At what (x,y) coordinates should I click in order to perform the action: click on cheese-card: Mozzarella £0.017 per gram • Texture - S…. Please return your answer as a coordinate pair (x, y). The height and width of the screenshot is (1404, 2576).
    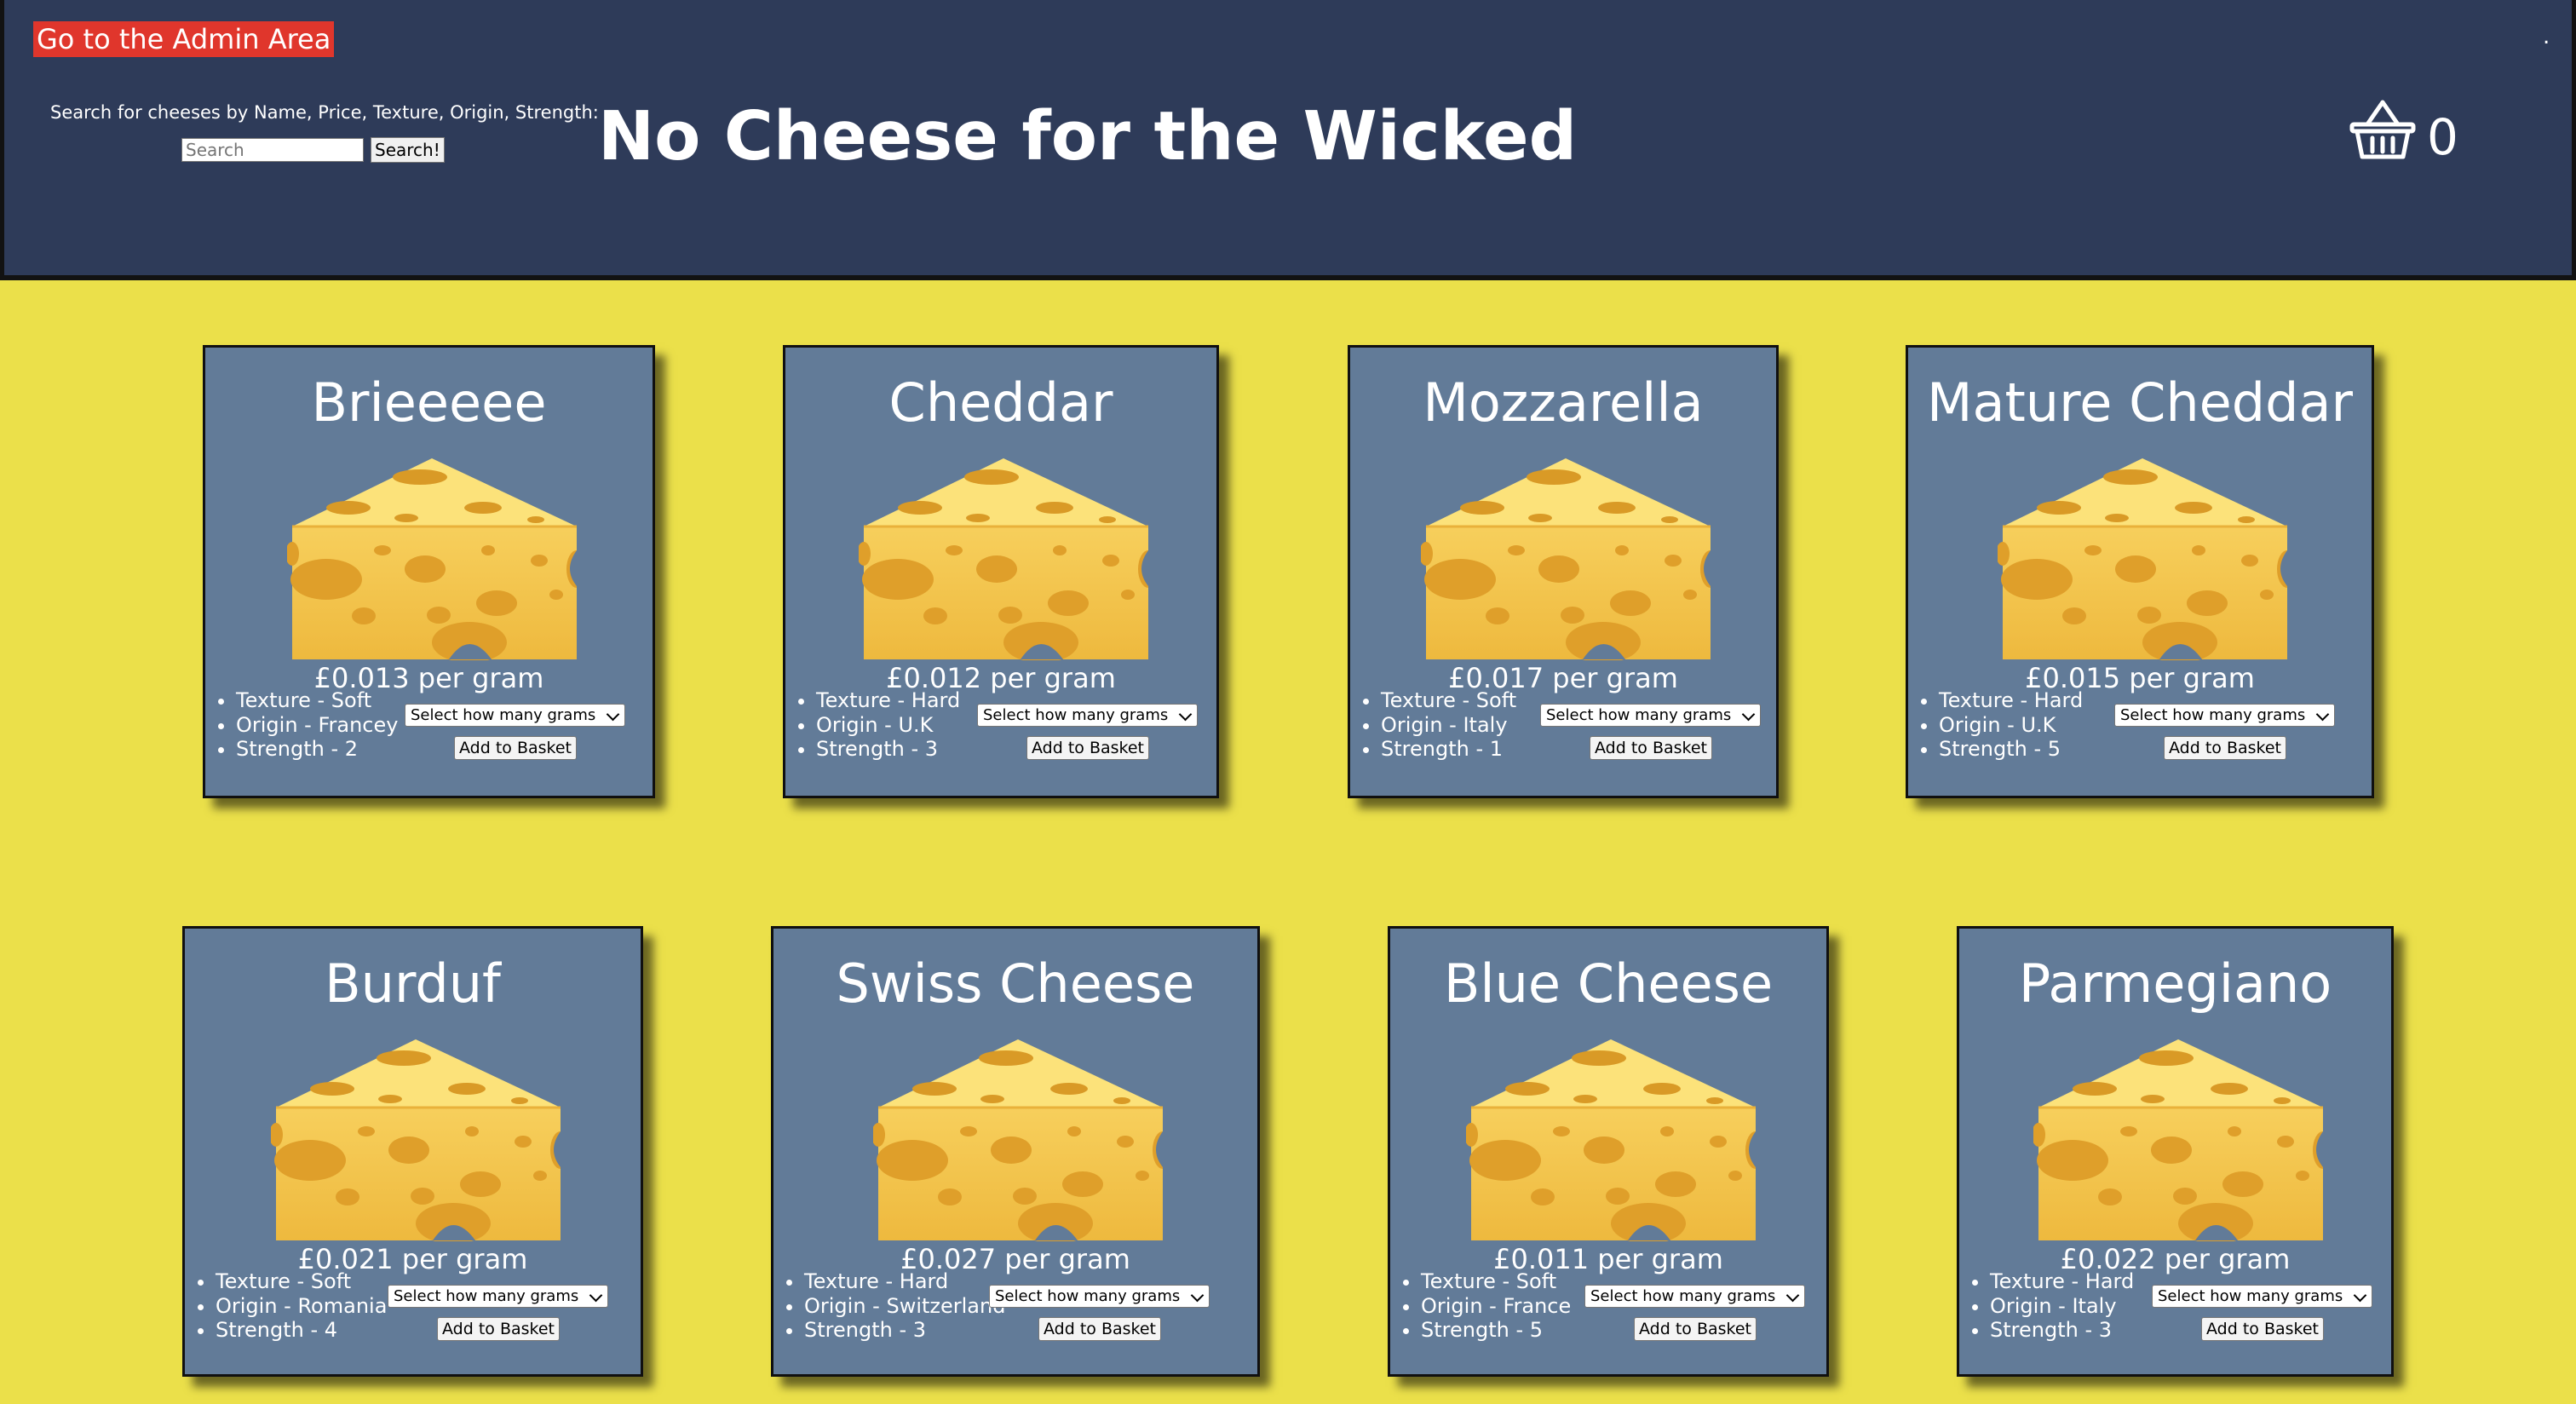
    Looking at the image, I should click on (1564, 571).